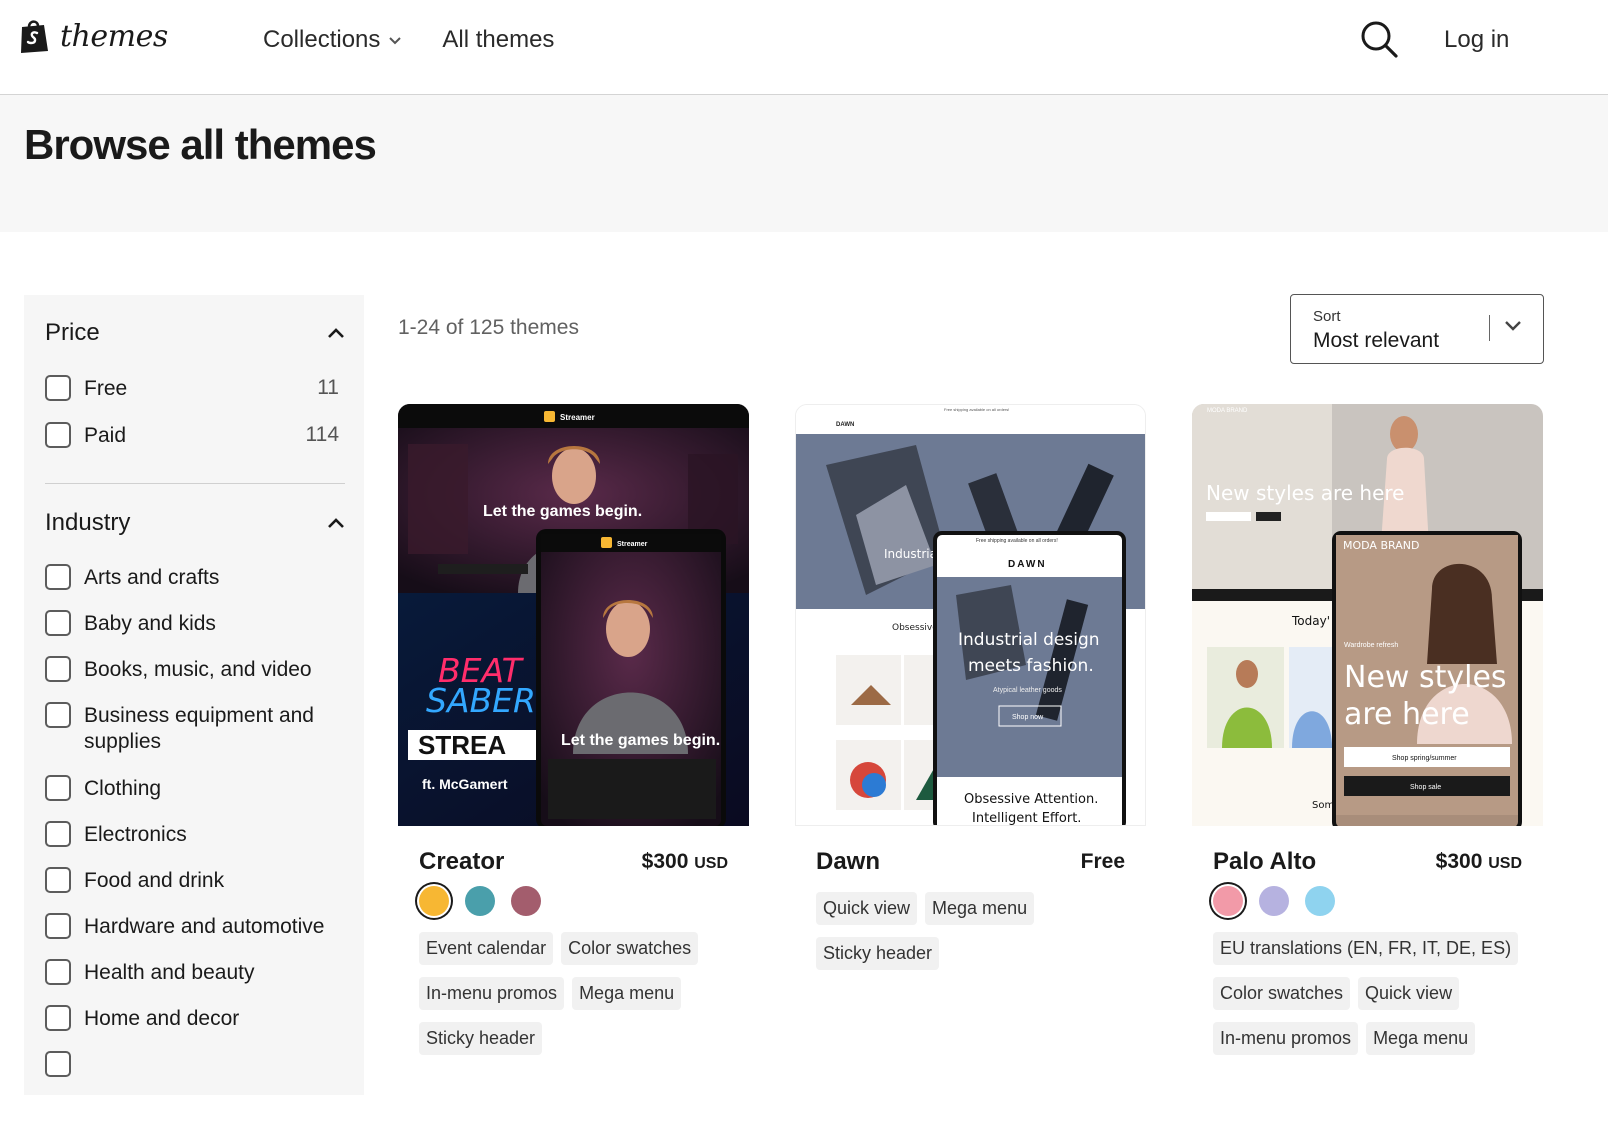  I want to click on search-icon, so click(1379, 39).